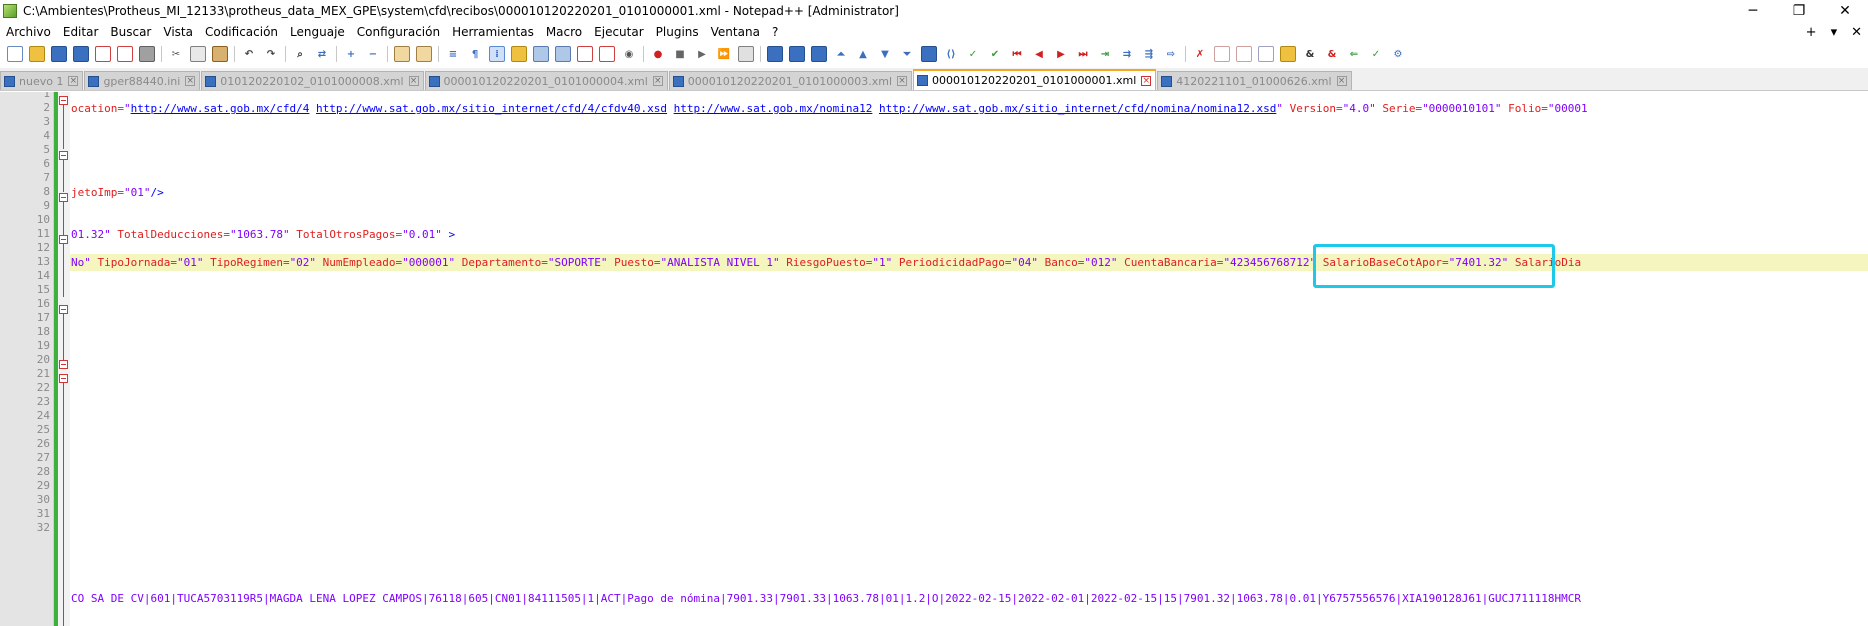 The image size is (1868, 626). What do you see at coordinates (1149, 54) in the screenshot?
I see `plugin-step-over-icon: ⇶` at bounding box center [1149, 54].